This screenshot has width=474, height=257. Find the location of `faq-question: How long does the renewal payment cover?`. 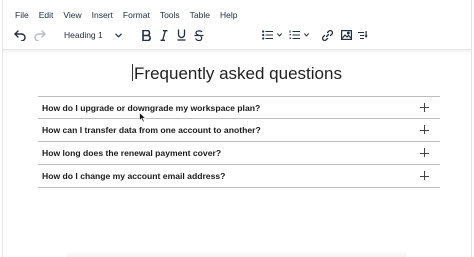

faq-question: How long does the renewal payment cover? is located at coordinates (132, 153).